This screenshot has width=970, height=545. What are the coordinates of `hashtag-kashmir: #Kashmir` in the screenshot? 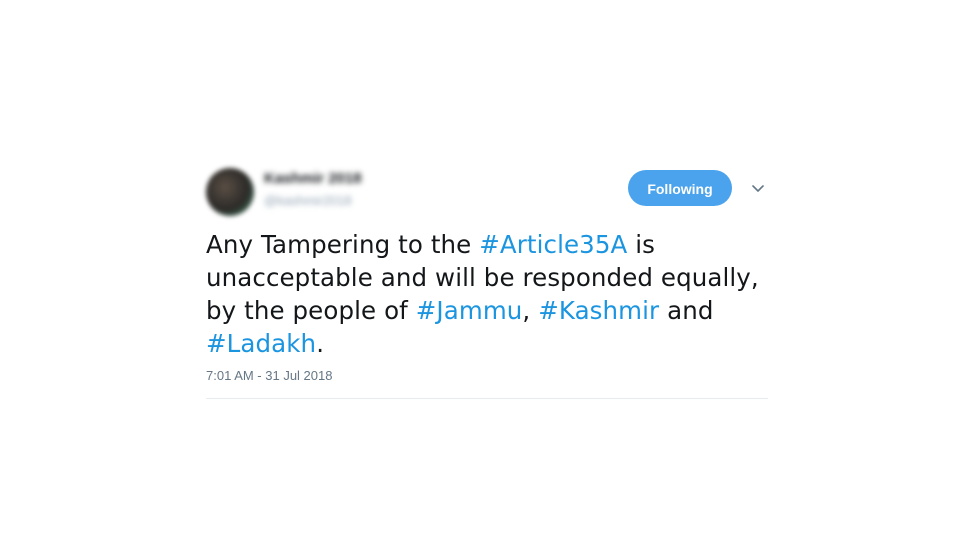 It's located at (598, 310).